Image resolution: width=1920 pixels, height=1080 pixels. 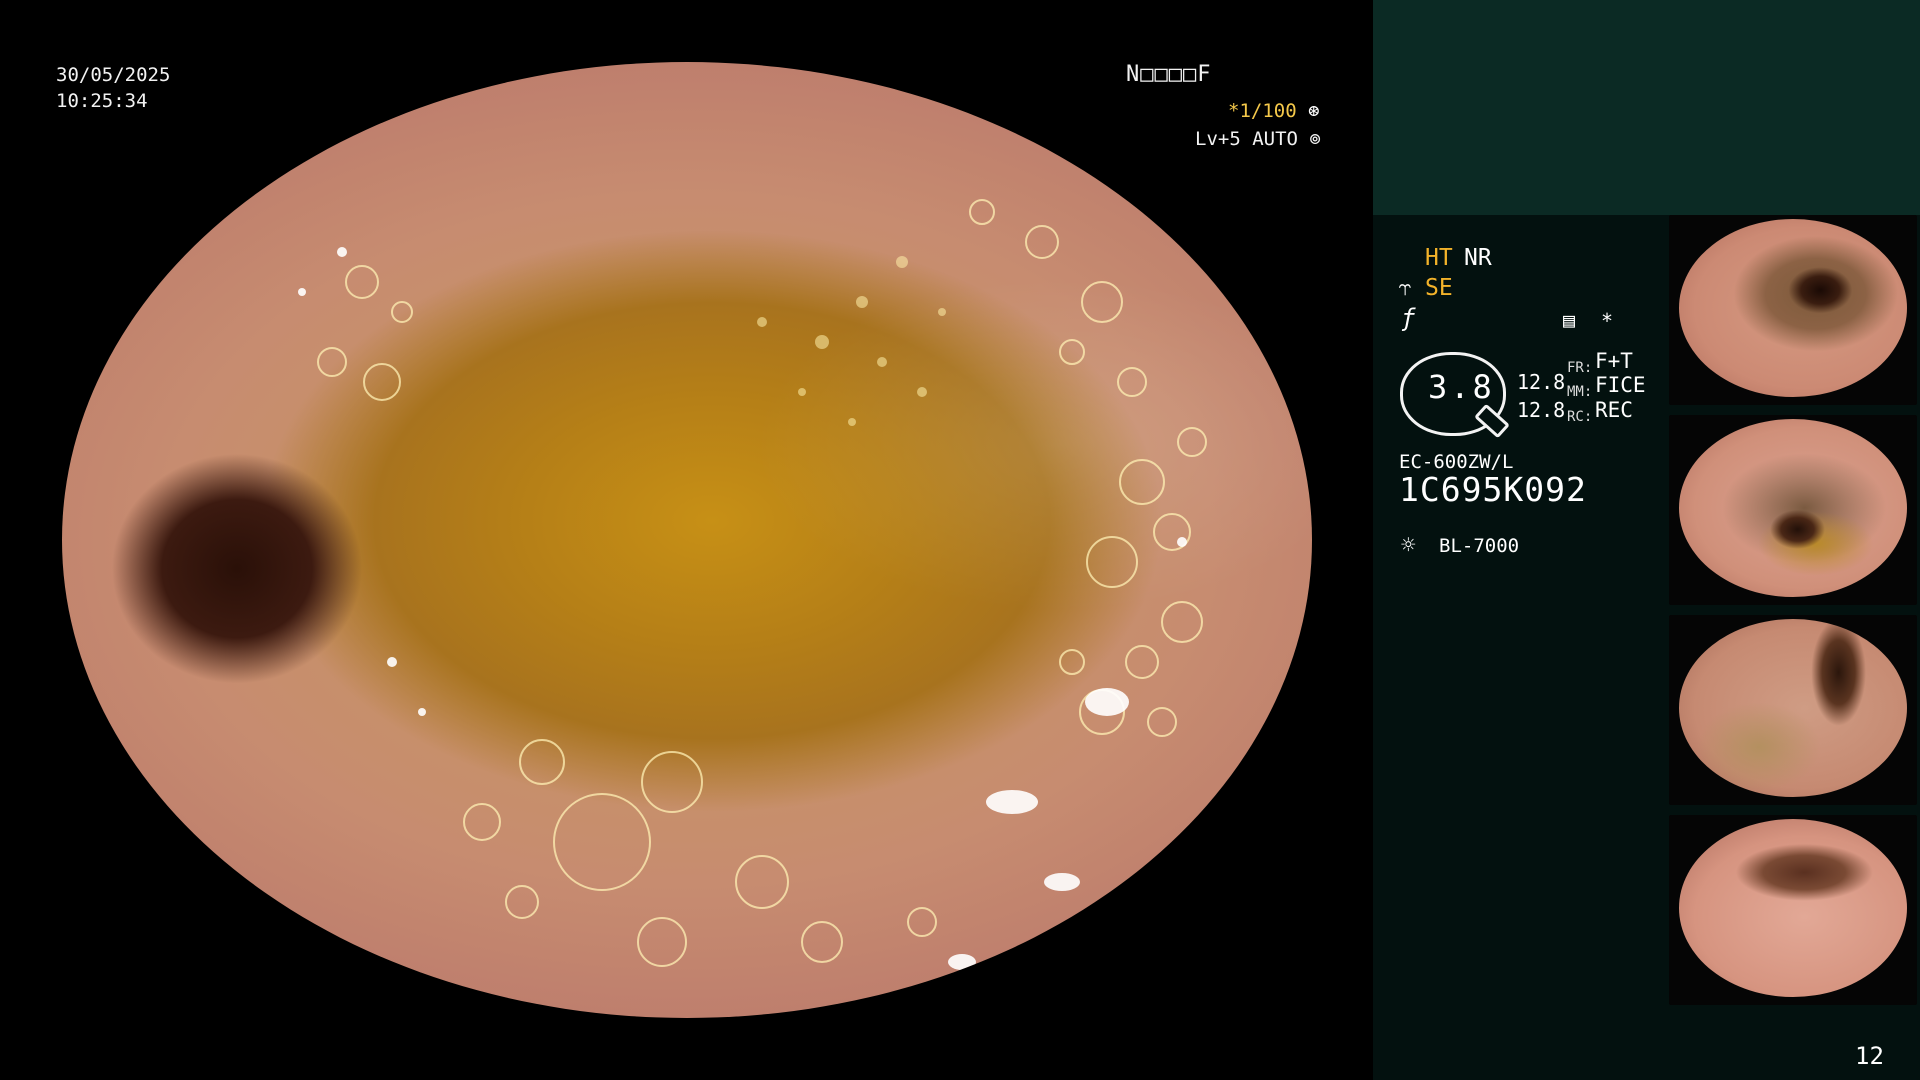 What do you see at coordinates (1607, 321) in the screenshot?
I see `star-indicator: *` at bounding box center [1607, 321].